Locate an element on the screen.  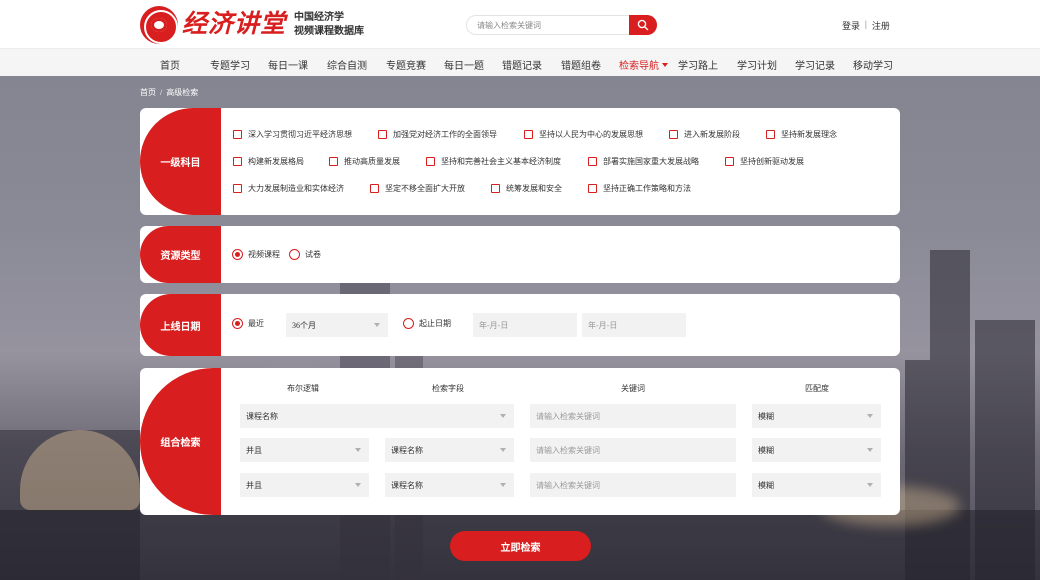
nav-item-home: 首页 is located at coordinates (170, 64).